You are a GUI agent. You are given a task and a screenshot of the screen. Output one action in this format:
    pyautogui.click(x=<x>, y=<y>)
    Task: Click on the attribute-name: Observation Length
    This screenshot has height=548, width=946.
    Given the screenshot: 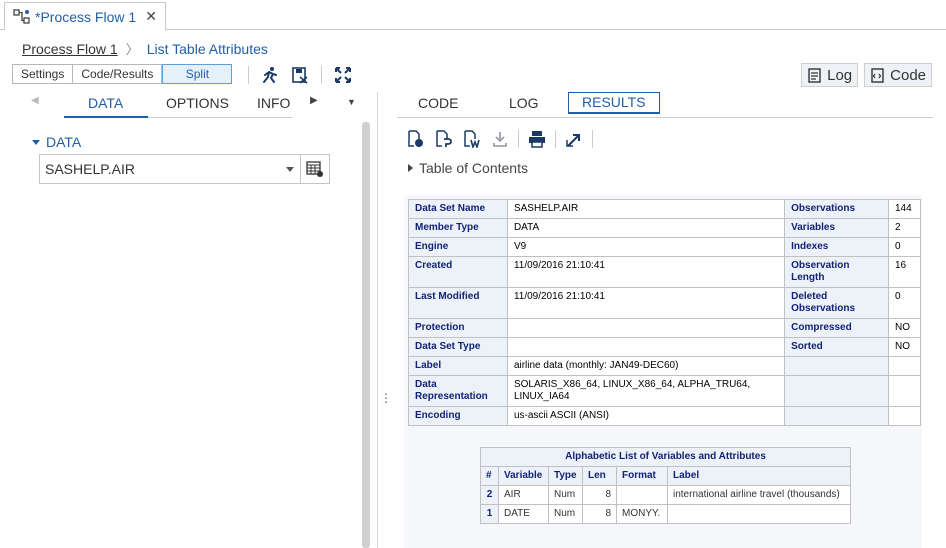 What is the action you would take?
    pyautogui.click(x=836, y=272)
    